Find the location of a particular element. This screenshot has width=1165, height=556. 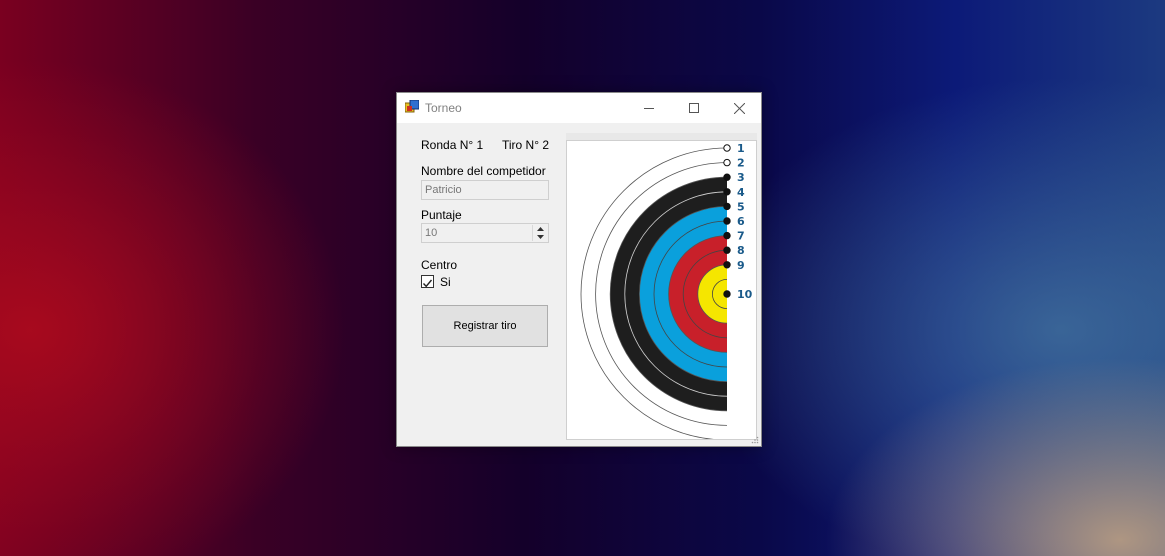

chevron-up-icon is located at coordinates (540, 229).